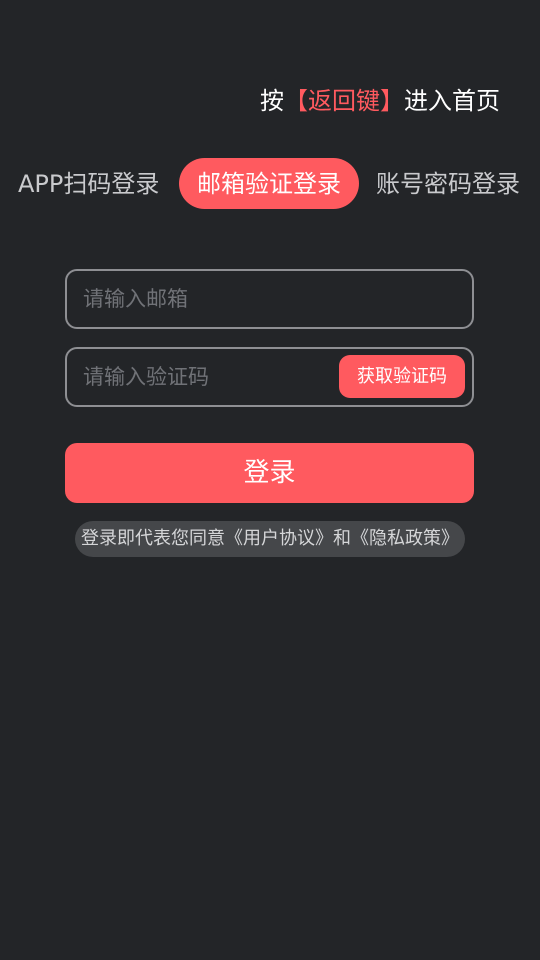  What do you see at coordinates (405, 538) in the screenshot?
I see `privacy-policy-link: 《隐私政策》` at bounding box center [405, 538].